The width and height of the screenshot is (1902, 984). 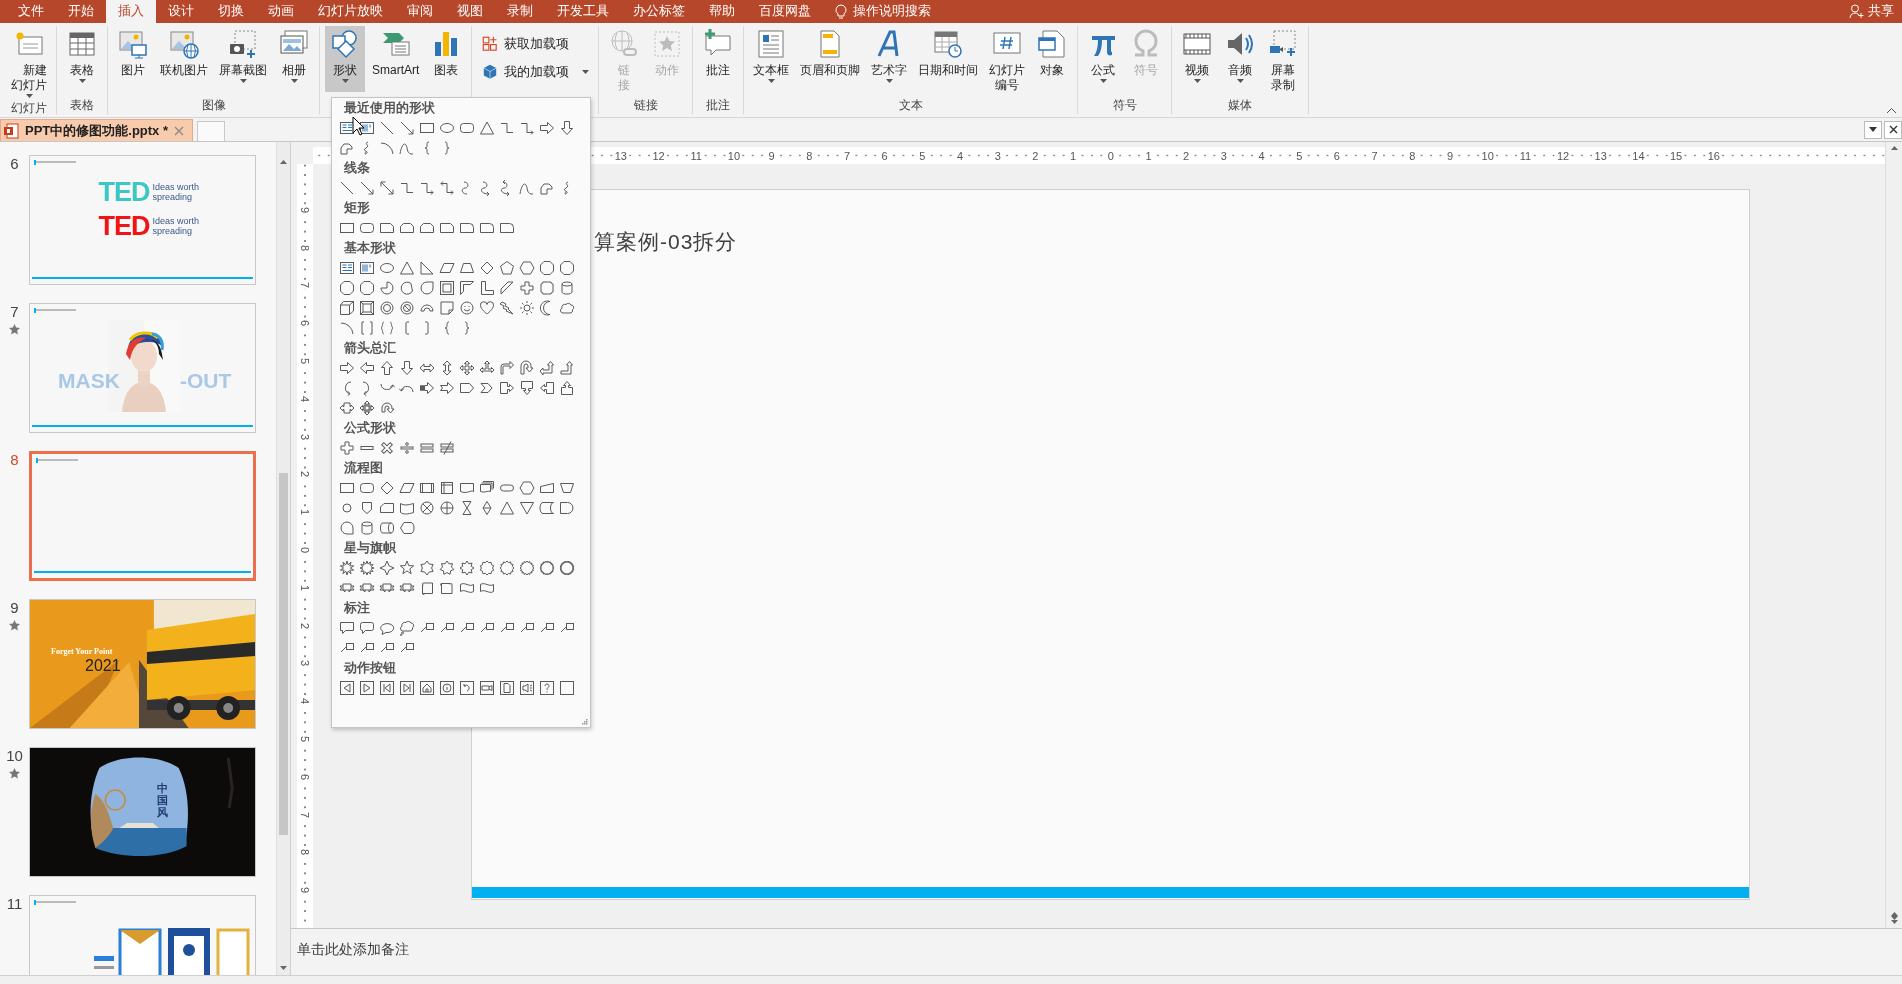 I want to click on object-button: 对象, so click(x=1052, y=59).